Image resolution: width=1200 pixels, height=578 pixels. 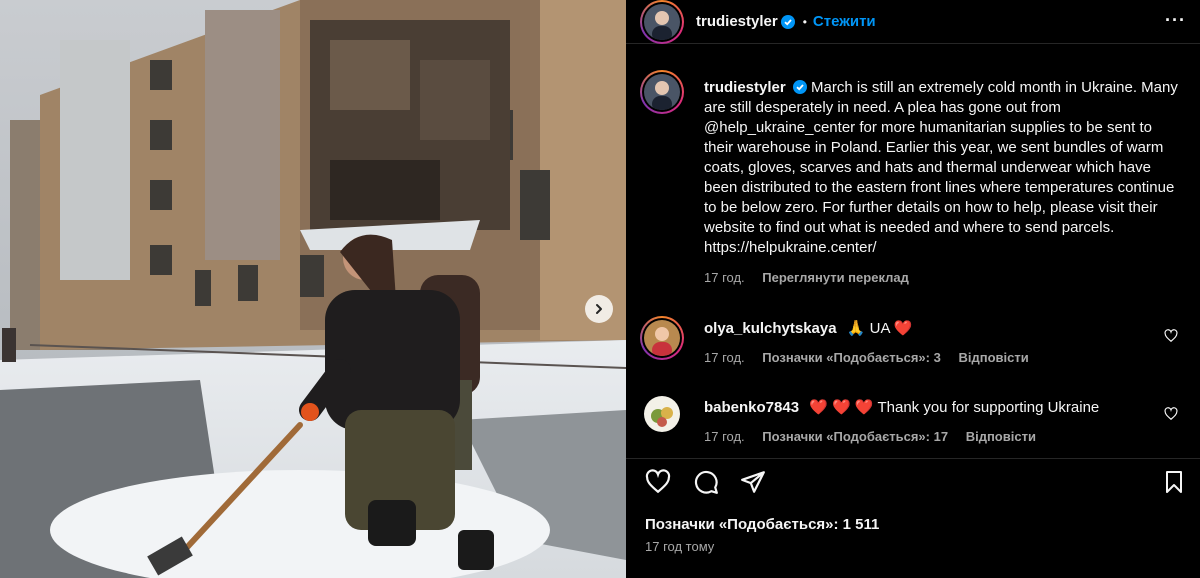 I want to click on comment-likes: Позначки «Подобається»: 3, so click(x=851, y=357).